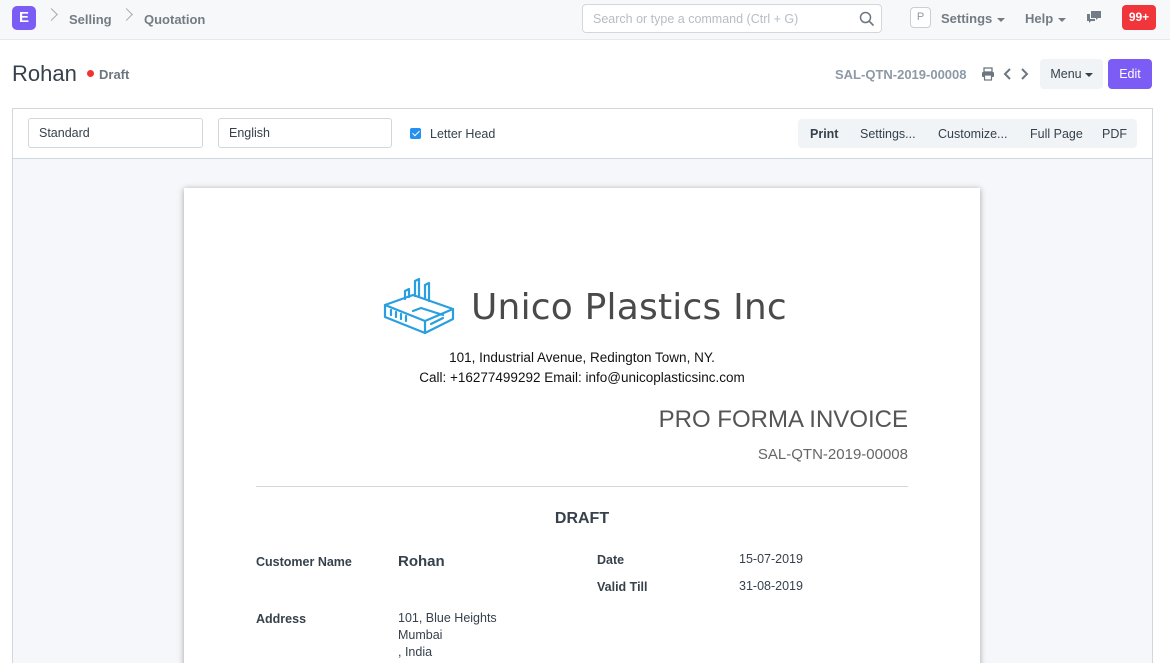 Image resolution: width=1170 pixels, height=663 pixels. I want to click on navbar: E Selling Quotation P Settings Help 99+, so click(585, 20).